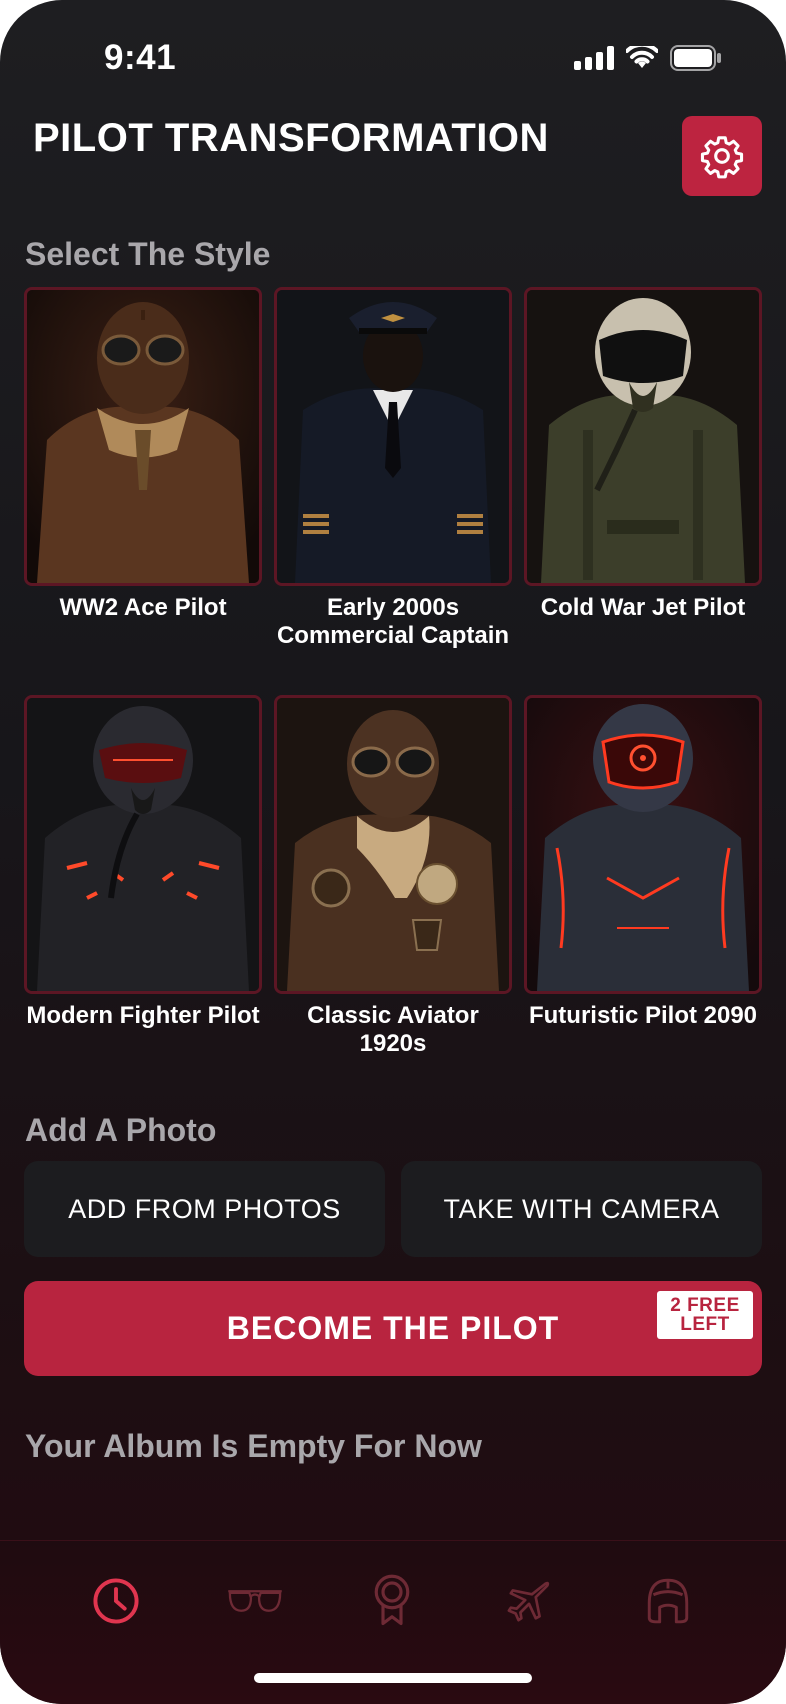 The width and height of the screenshot is (786, 1704). Describe the element at coordinates (642, 57) in the screenshot. I see `wifi-icon` at that location.